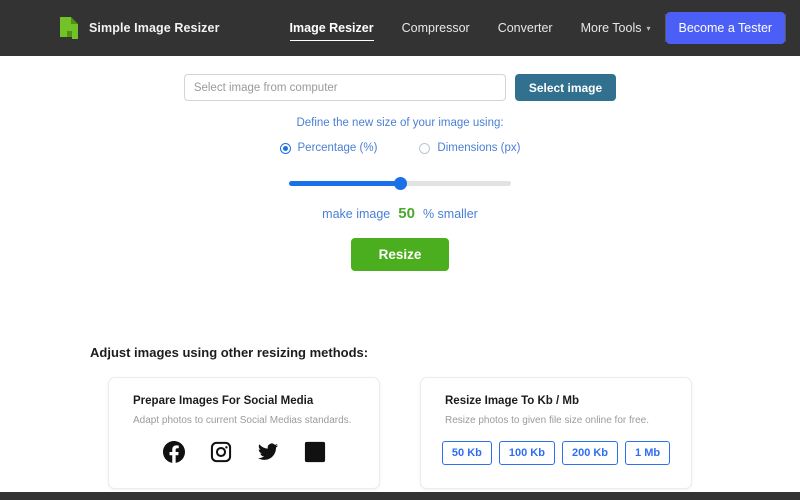 The height and width of the screenshot is (500, 800). Describe the element at coordinates (400, 123) in the screenshot. I see `define-size-label: Define the new size of your image using:` at that location.